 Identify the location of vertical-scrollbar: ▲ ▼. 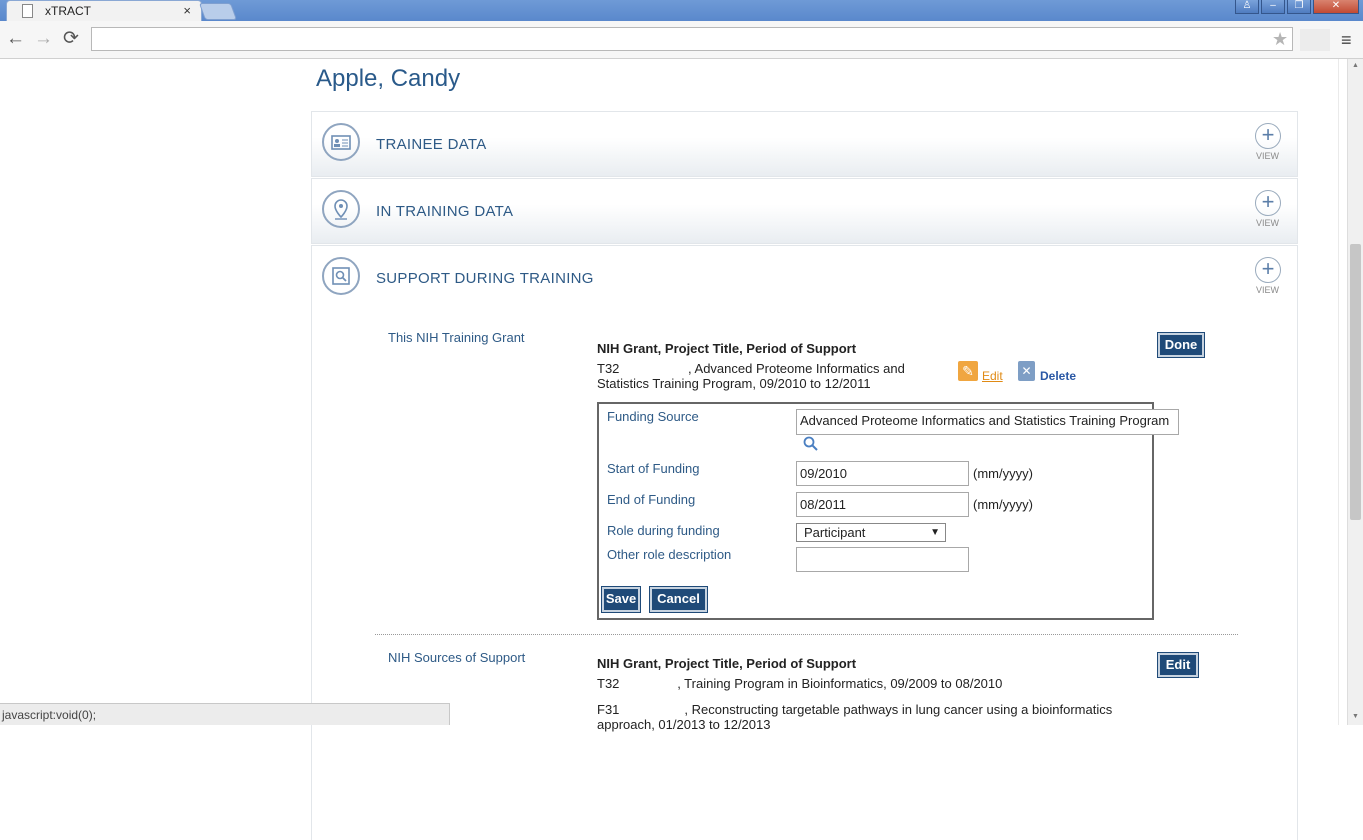
(1355, 392).